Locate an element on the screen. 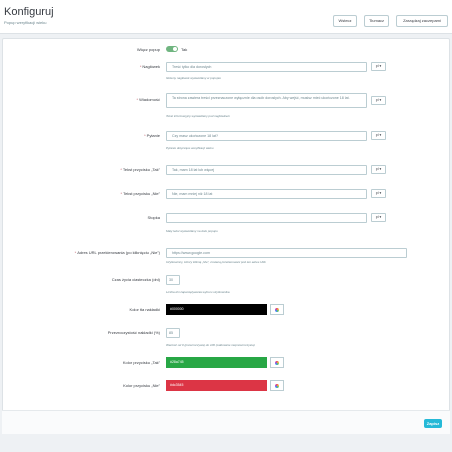  overlay-opacity-input: 85 is located at coordinates (173, 333).